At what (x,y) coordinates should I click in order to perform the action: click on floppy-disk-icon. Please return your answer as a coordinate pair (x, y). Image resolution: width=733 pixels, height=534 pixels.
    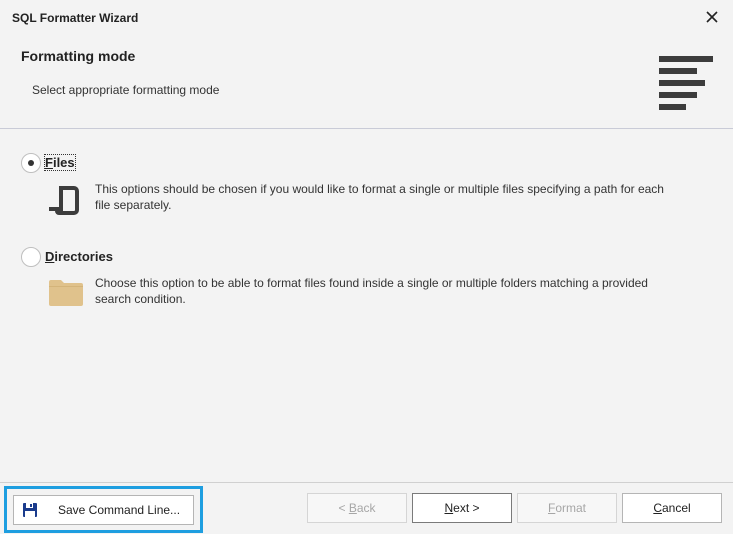
    Looking at the image, I should click on (30, 510).